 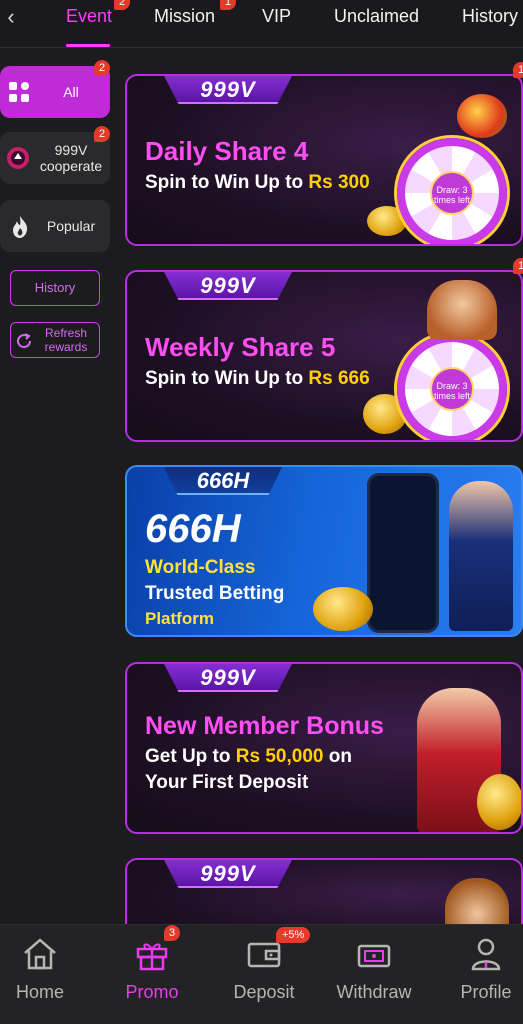 What do you see at coordinates (228, 5) in the screenshot?
I see `tab-mission-badge: 1` at bounding box center [228, 5].